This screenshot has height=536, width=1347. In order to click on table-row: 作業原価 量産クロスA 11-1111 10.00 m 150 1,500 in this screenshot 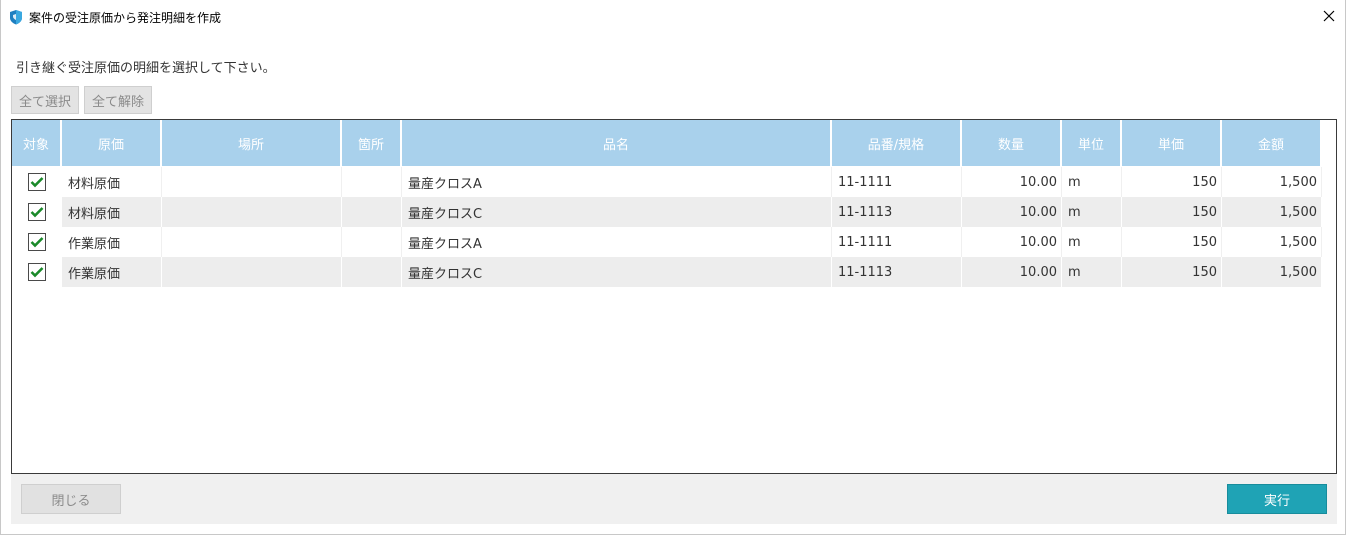, I will do `click(667, 242)`.